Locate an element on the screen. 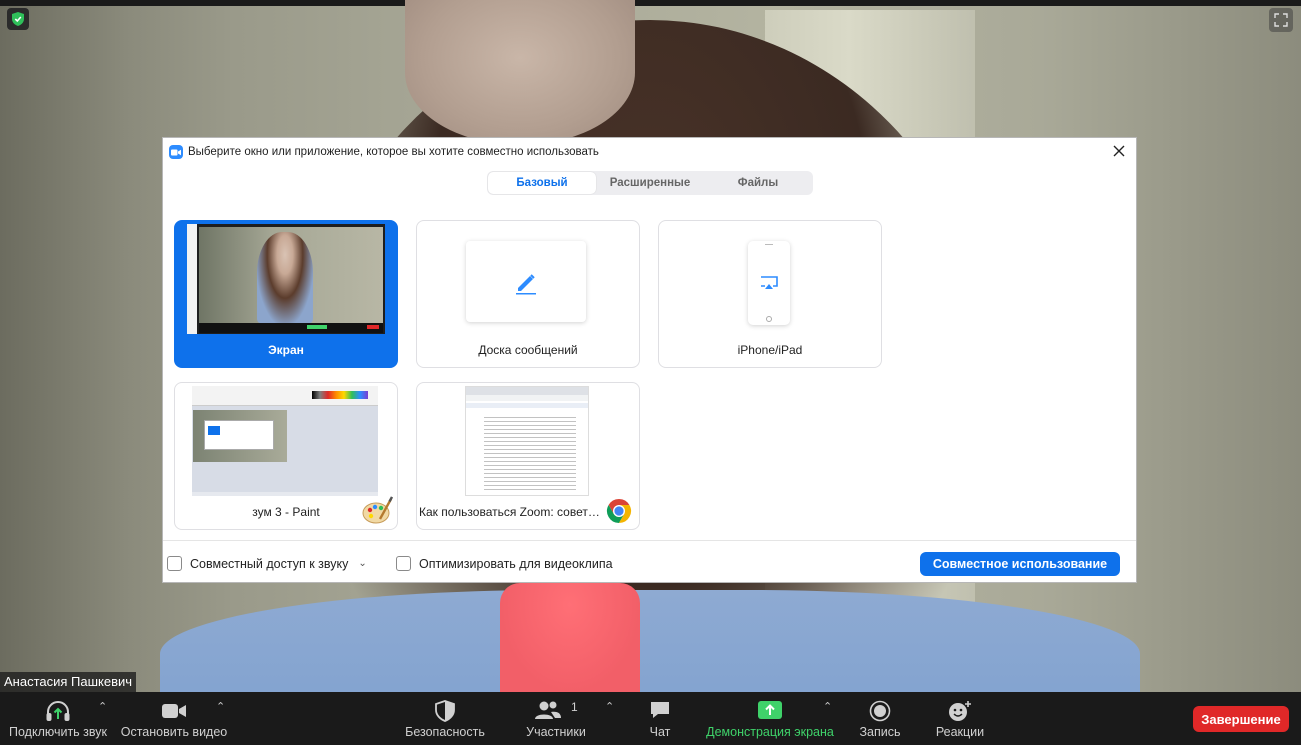  share-screen-button: Демонстрация экрана is located at coordinates (770, 718).